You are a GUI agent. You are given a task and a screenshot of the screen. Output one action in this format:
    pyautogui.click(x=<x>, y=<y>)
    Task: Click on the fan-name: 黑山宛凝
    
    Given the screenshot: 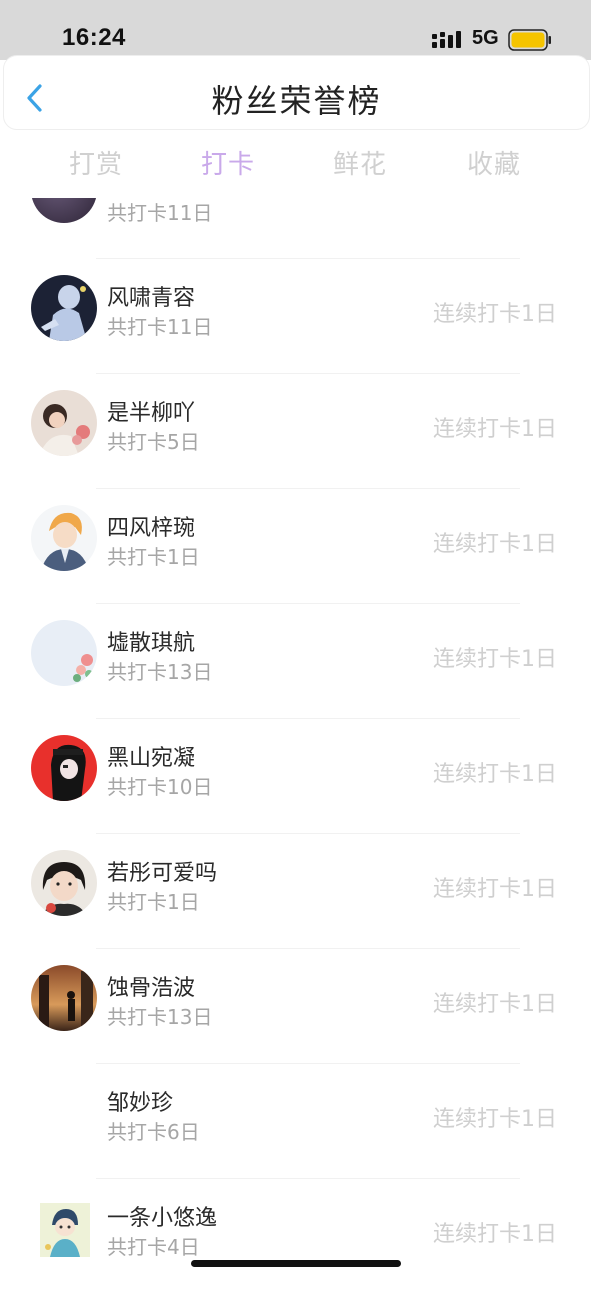 What is the action you would take?
    pyautogui.click(x=151, y=758)
    